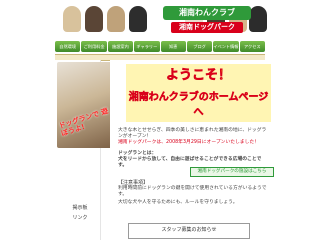 This screenshot has height=240, width=320. Describe the element at coordinates (252, 46) in the screenshot. I see `nav-item: アクセス` at that location.